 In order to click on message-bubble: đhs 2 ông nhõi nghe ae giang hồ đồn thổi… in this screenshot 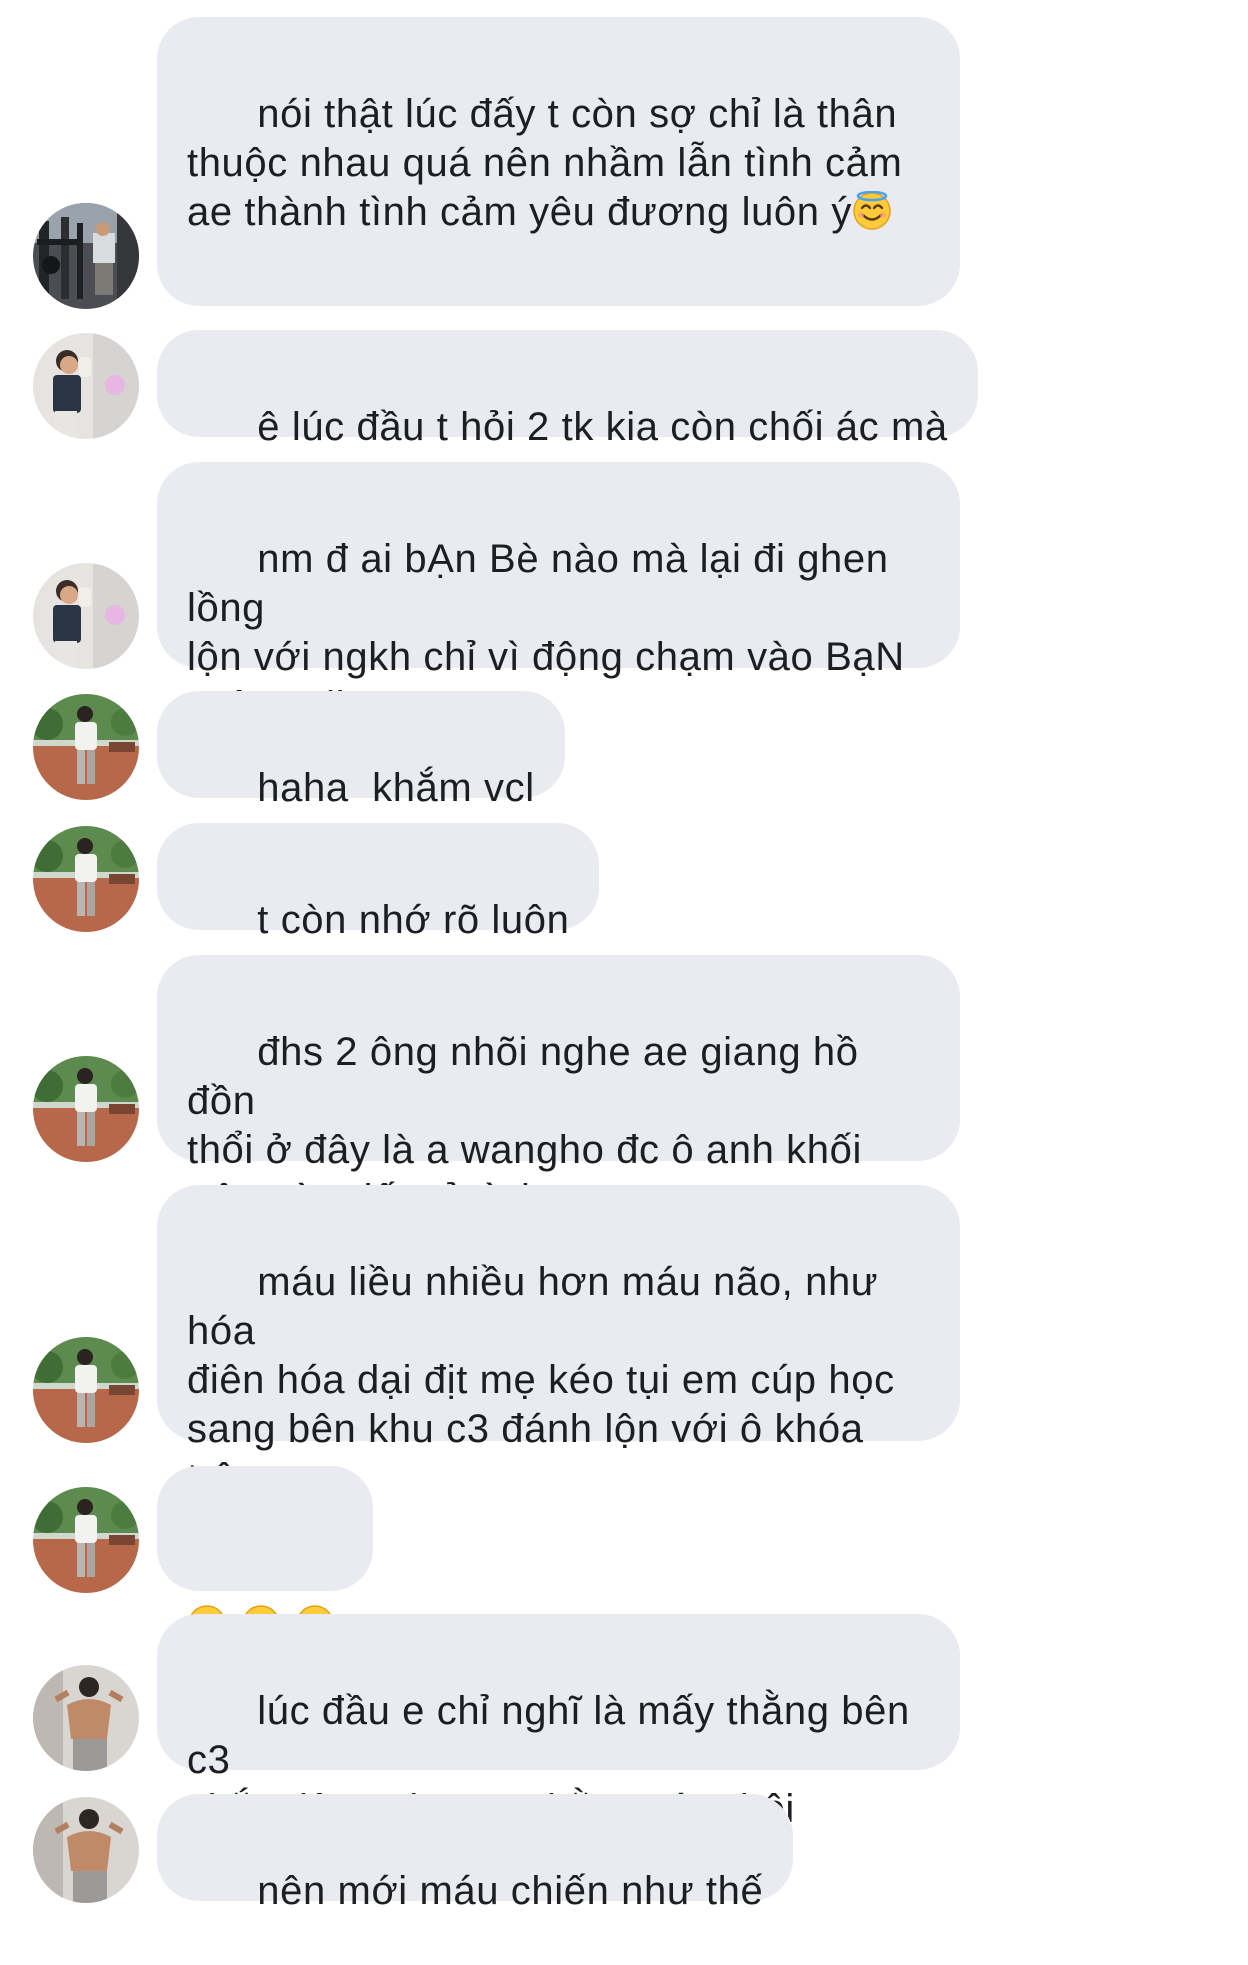, I will do `click(558, 1088)`.